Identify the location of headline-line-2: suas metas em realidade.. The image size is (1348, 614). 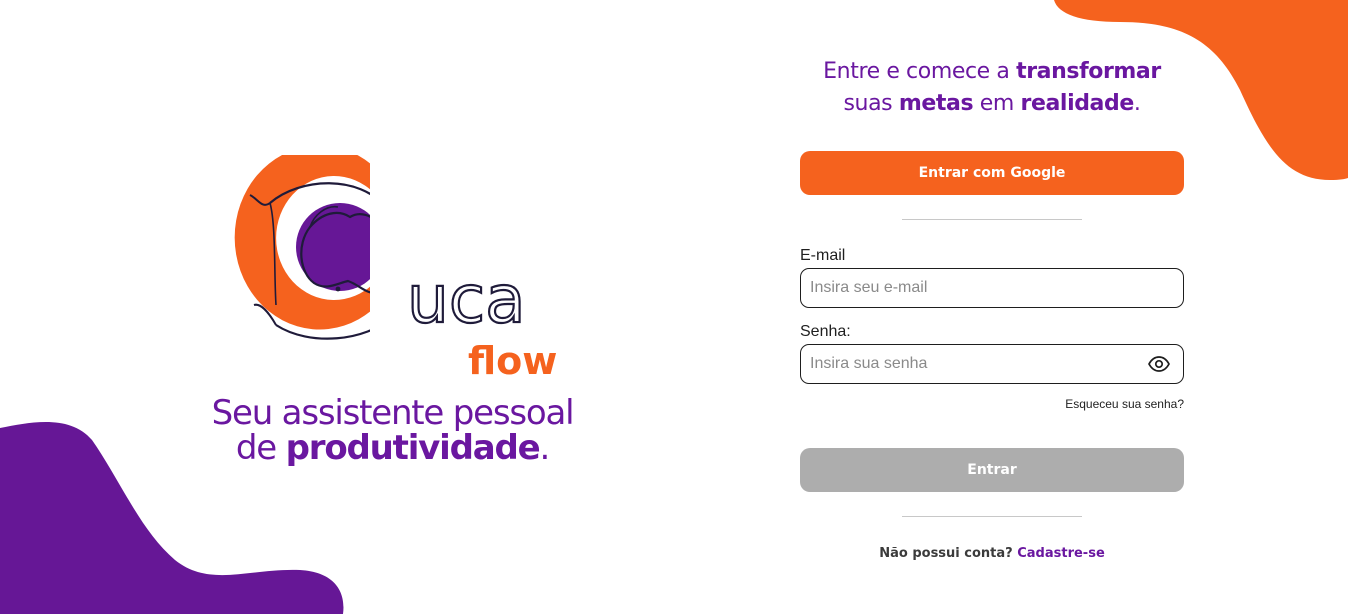
(992, 104).